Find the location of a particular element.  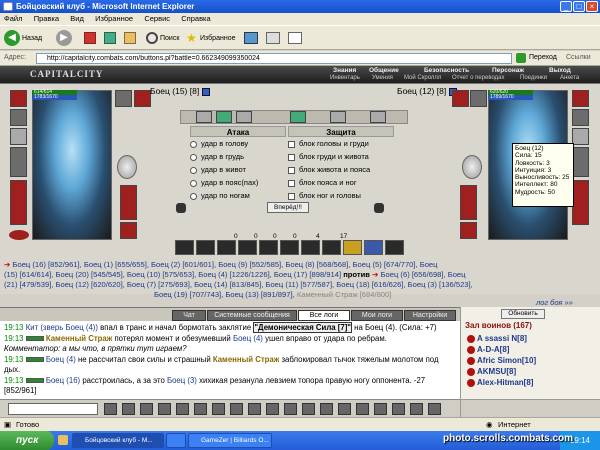

gloves-slot is located at coordinates (142, 98).